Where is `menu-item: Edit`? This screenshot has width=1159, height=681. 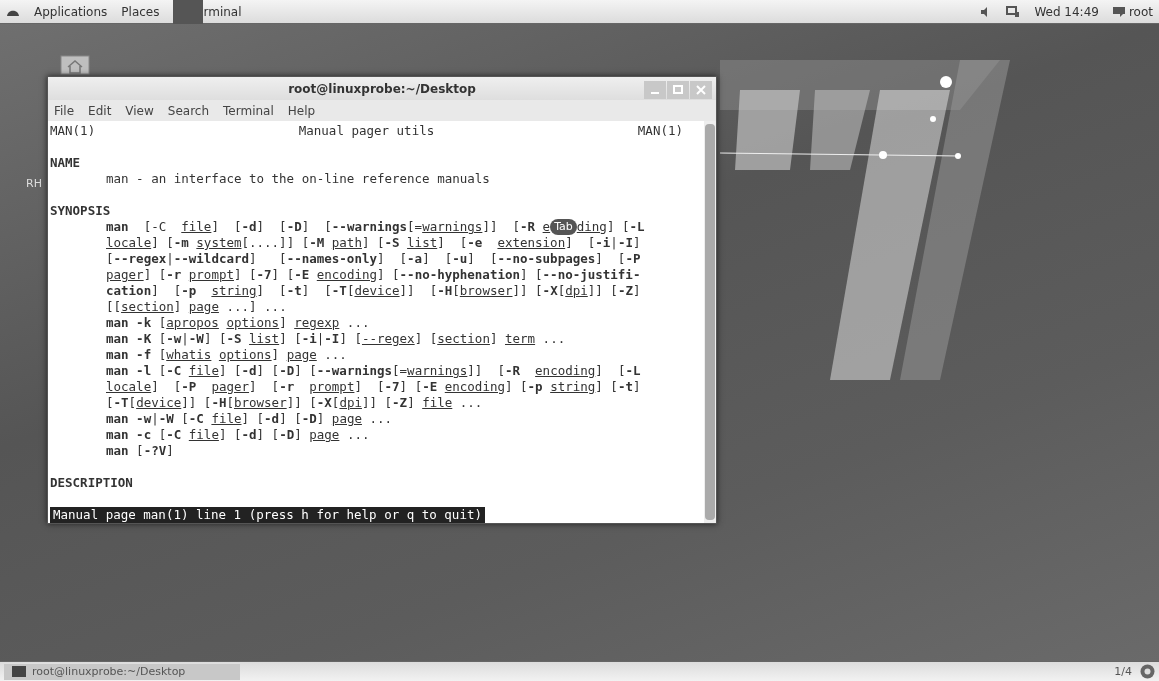
menu-item: Edit is located at coordinates (100, 110).